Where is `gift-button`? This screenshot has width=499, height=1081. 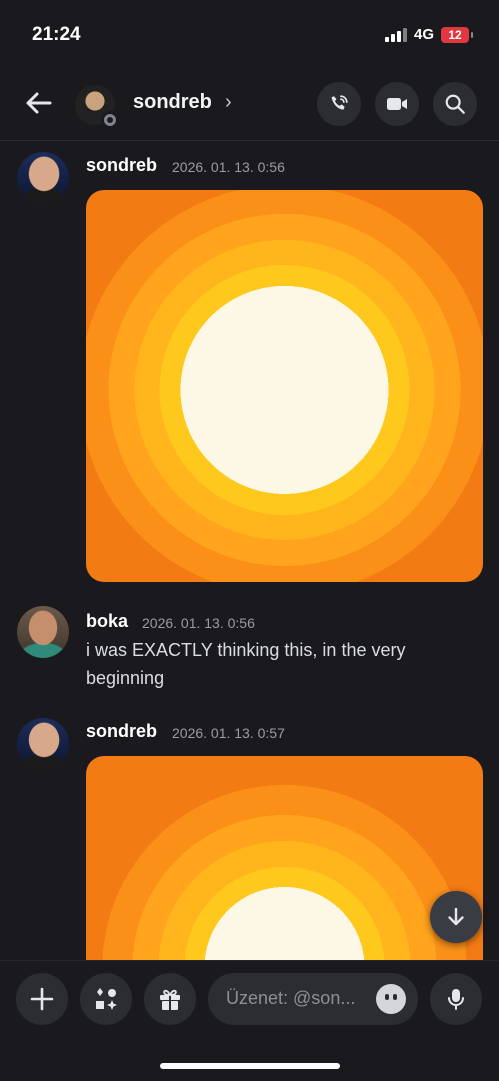 gift-button is located at coordinates (170, 999).